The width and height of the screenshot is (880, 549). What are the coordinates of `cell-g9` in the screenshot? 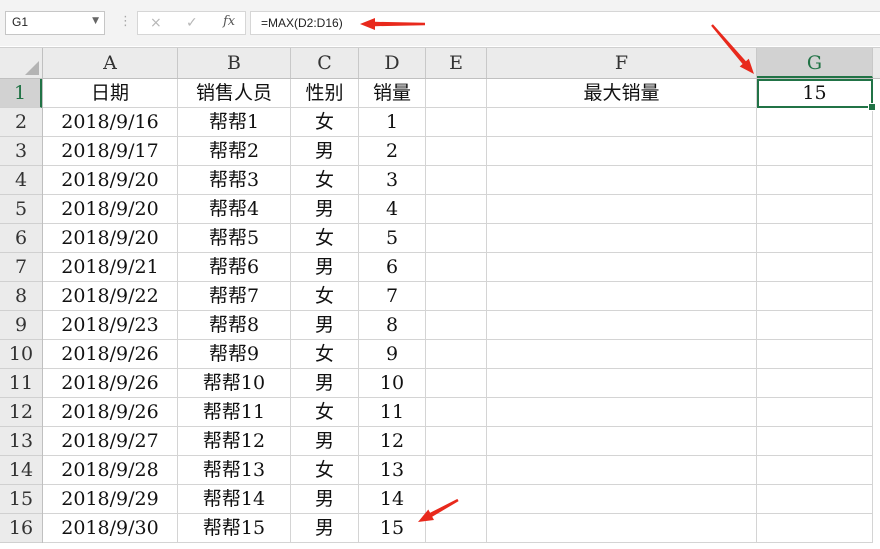 It's located at (815, 325).